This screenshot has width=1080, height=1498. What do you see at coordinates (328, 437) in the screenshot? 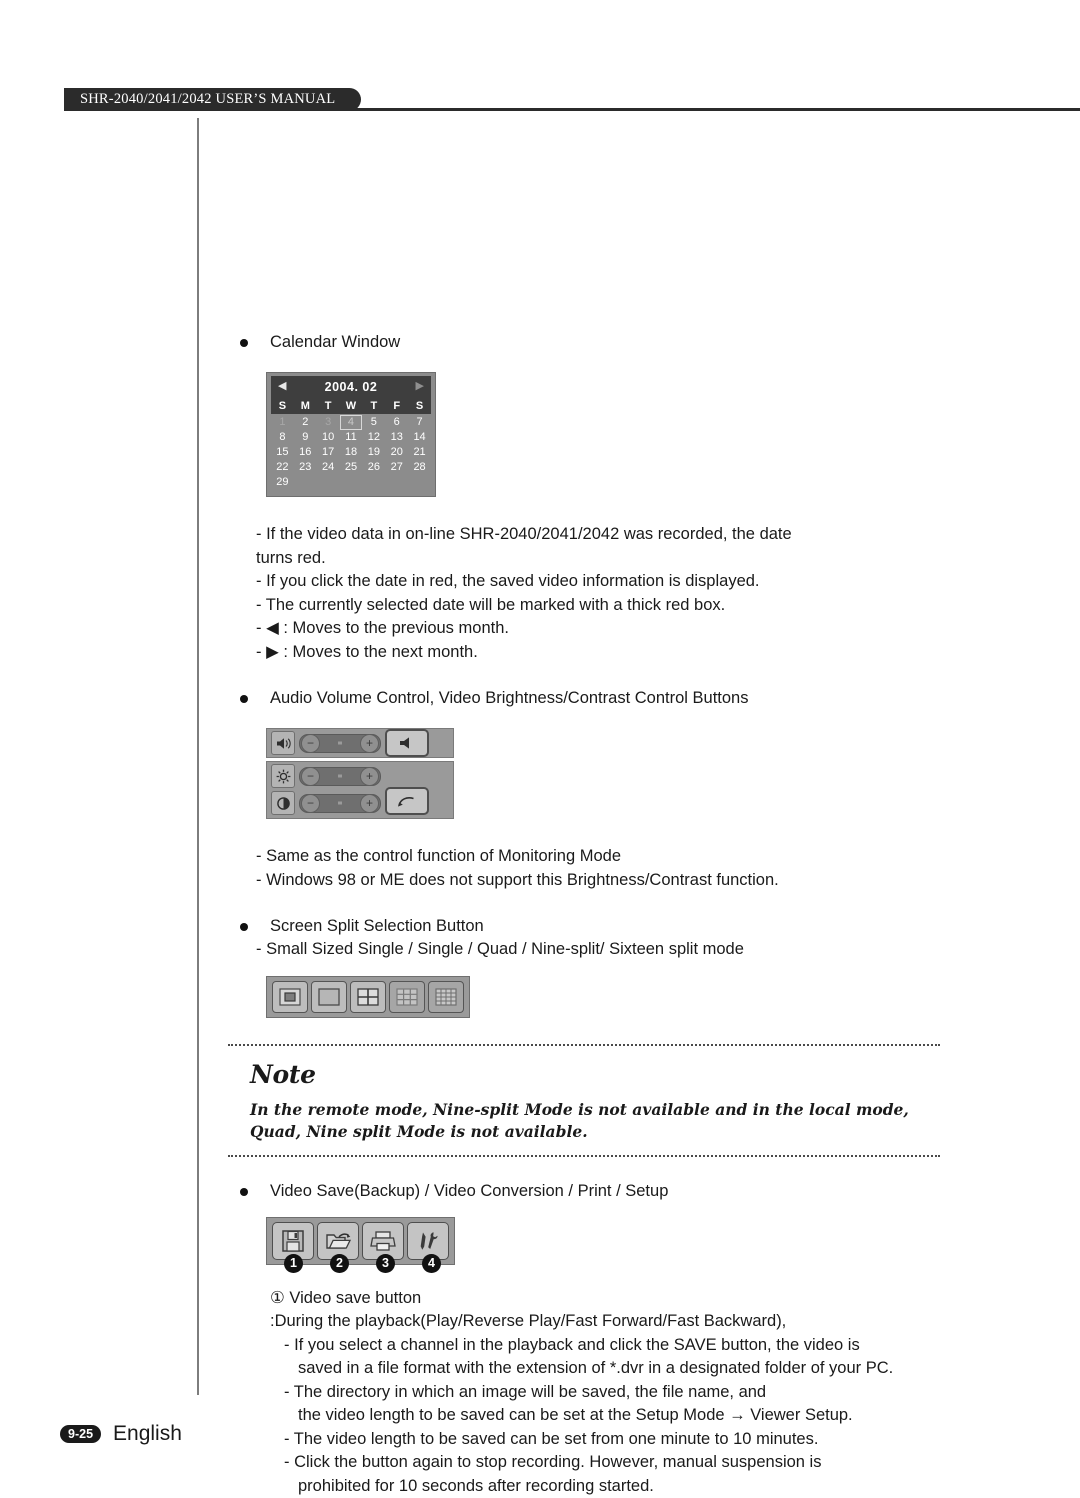
I see `calendar-date-cell: 10` at bounding box center [328, 437].